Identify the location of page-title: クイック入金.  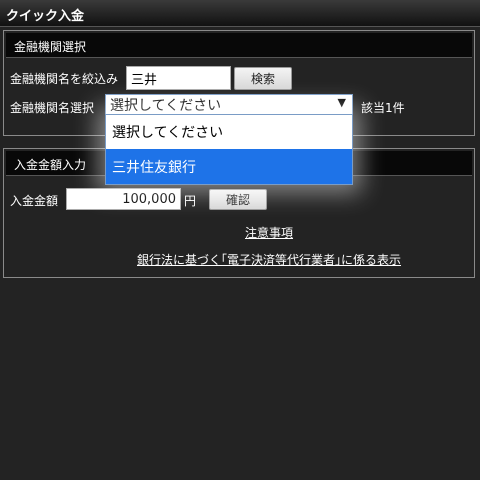
(45, 16).